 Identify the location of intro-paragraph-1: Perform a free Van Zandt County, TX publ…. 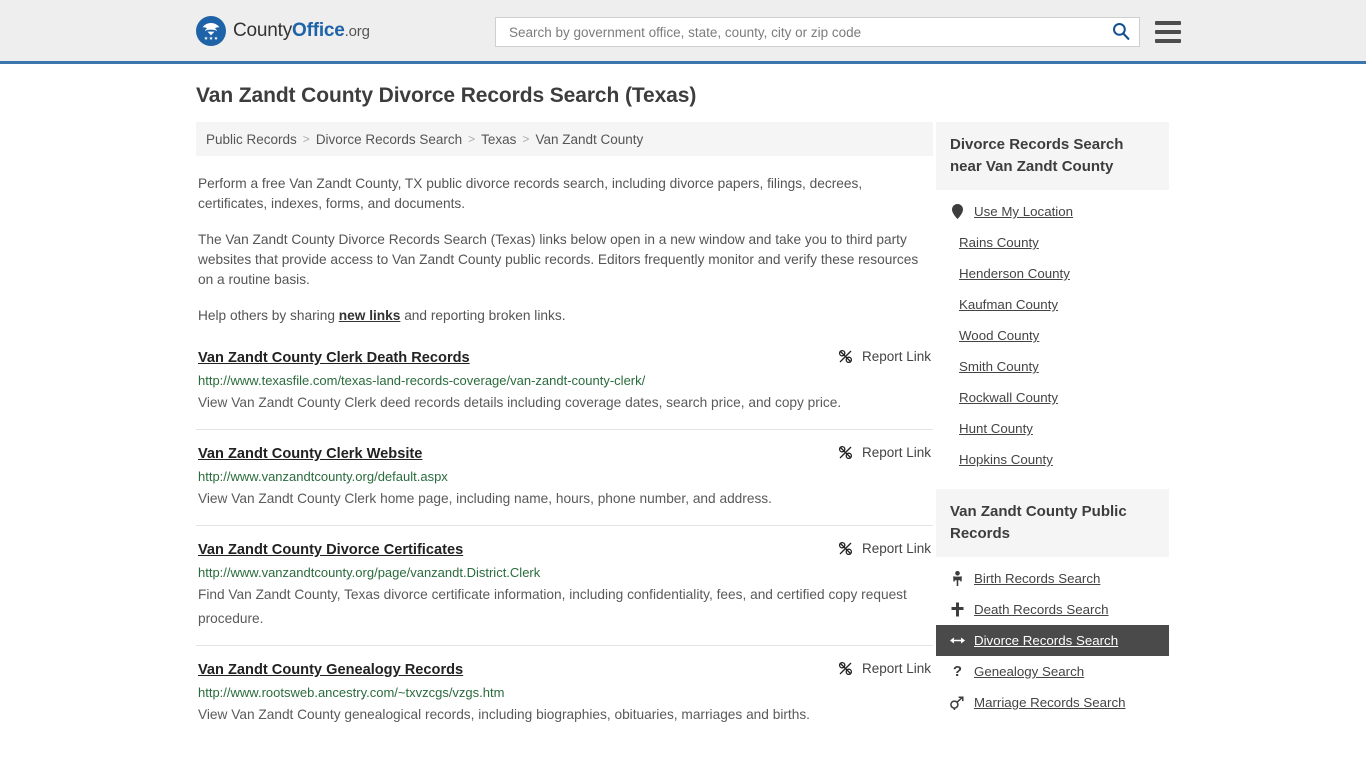
(530, 193).